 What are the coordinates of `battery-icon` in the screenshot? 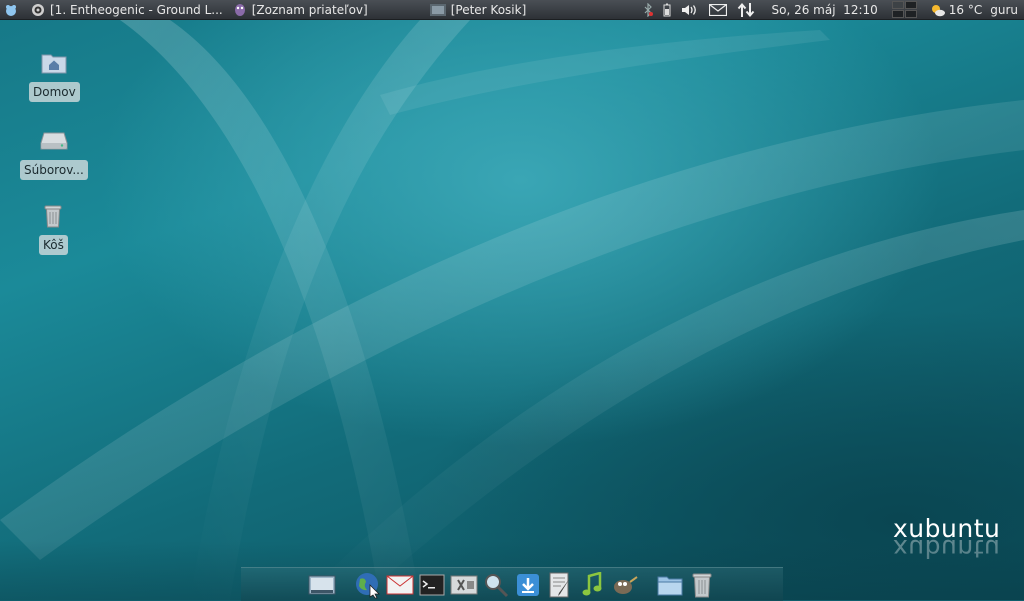 It's located at (667, 10).